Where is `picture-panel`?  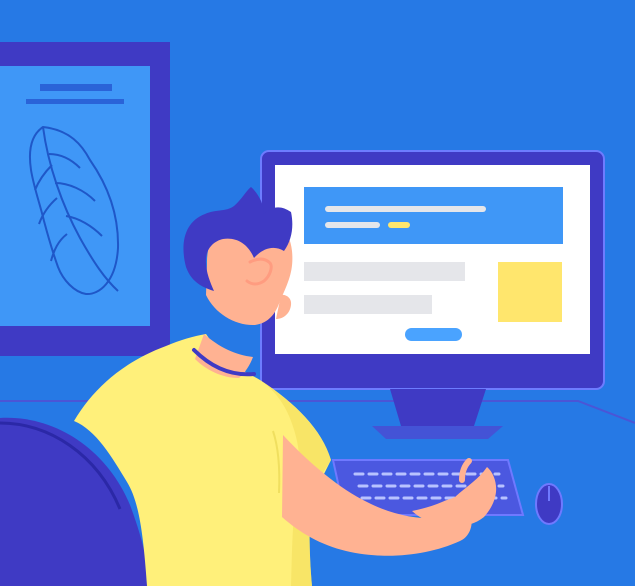 picture-panel is located at coordinates (75, 196).